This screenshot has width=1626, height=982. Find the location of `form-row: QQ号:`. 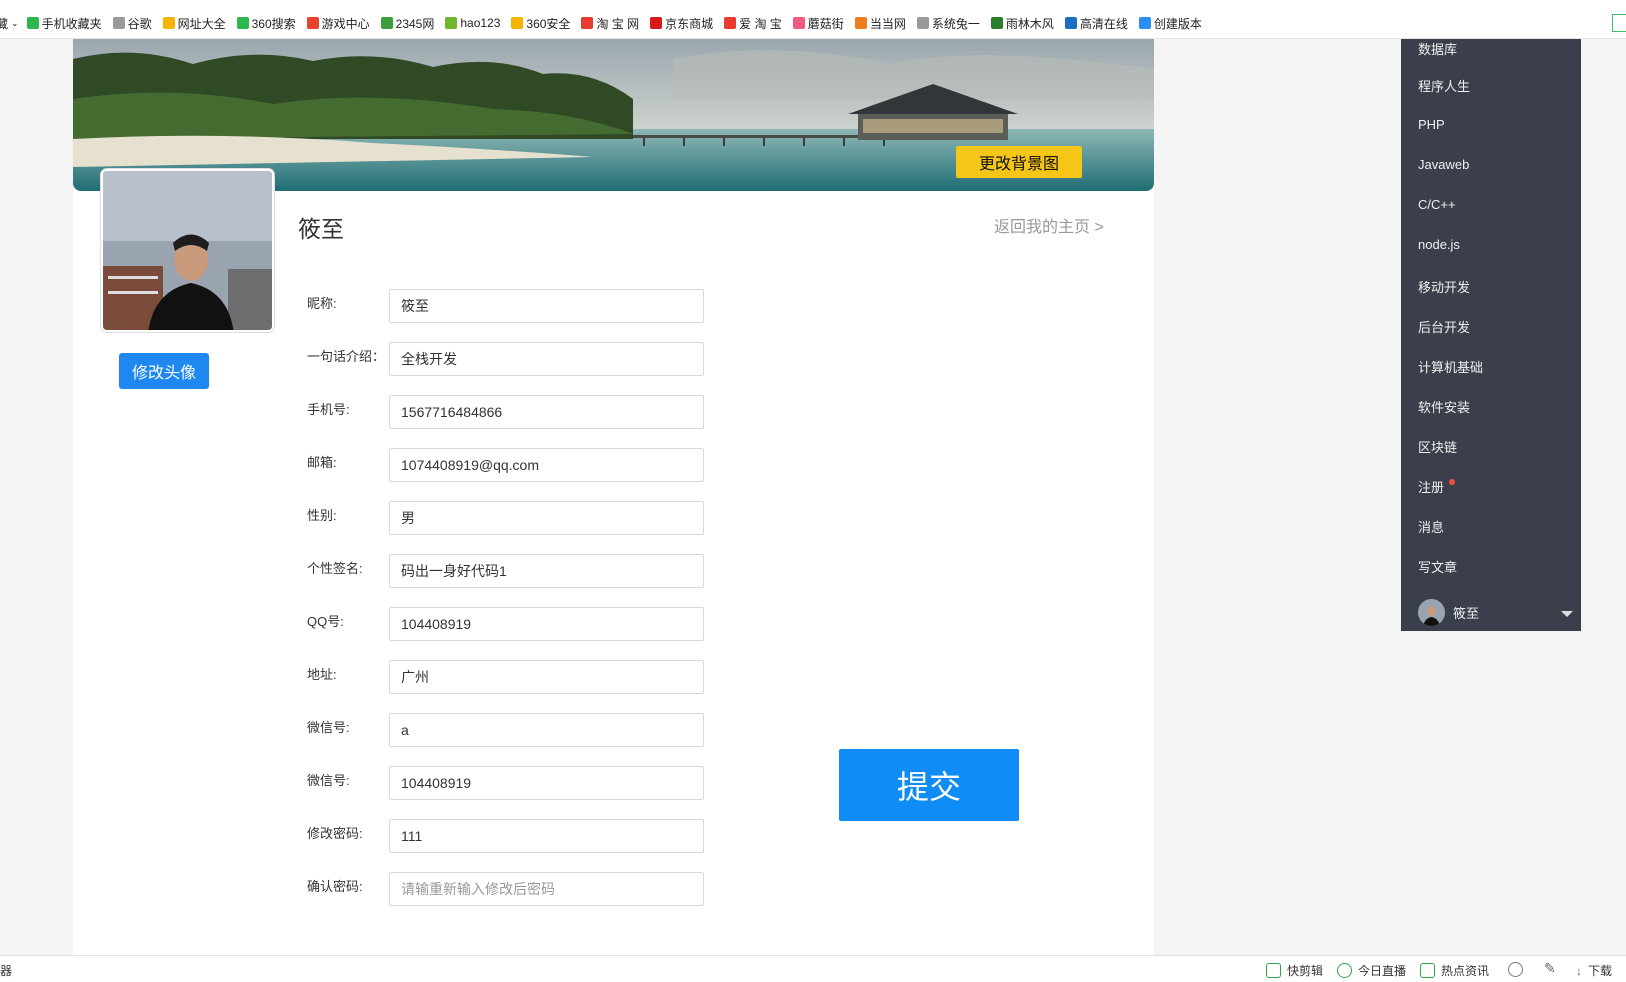

form-row: QQ号: is located at coordinates (507, 624).